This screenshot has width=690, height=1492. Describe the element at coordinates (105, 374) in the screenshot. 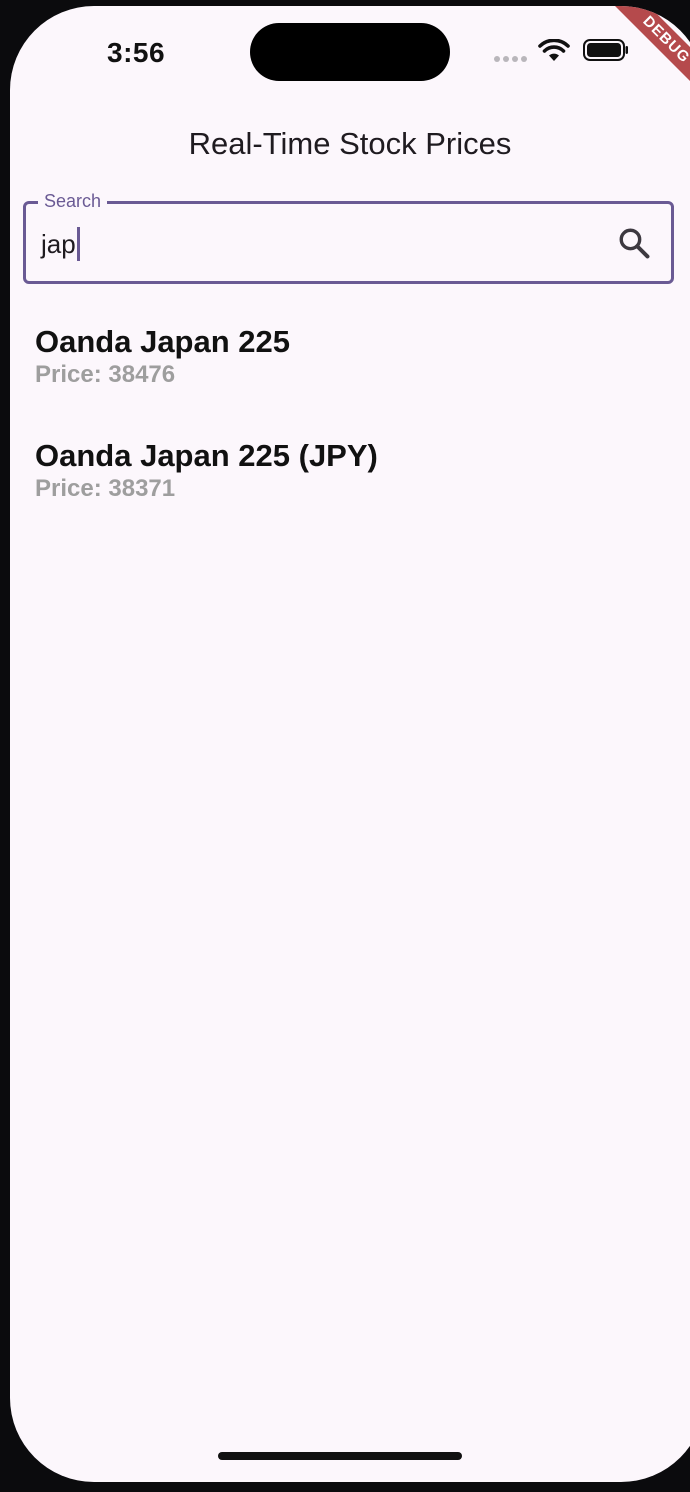

I see `stock-price: Price: 38476` at that location.